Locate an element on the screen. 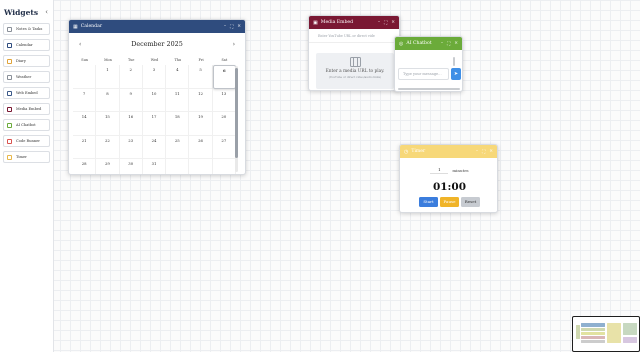  calendar-day: 22 is located at coordinates (108, 147).